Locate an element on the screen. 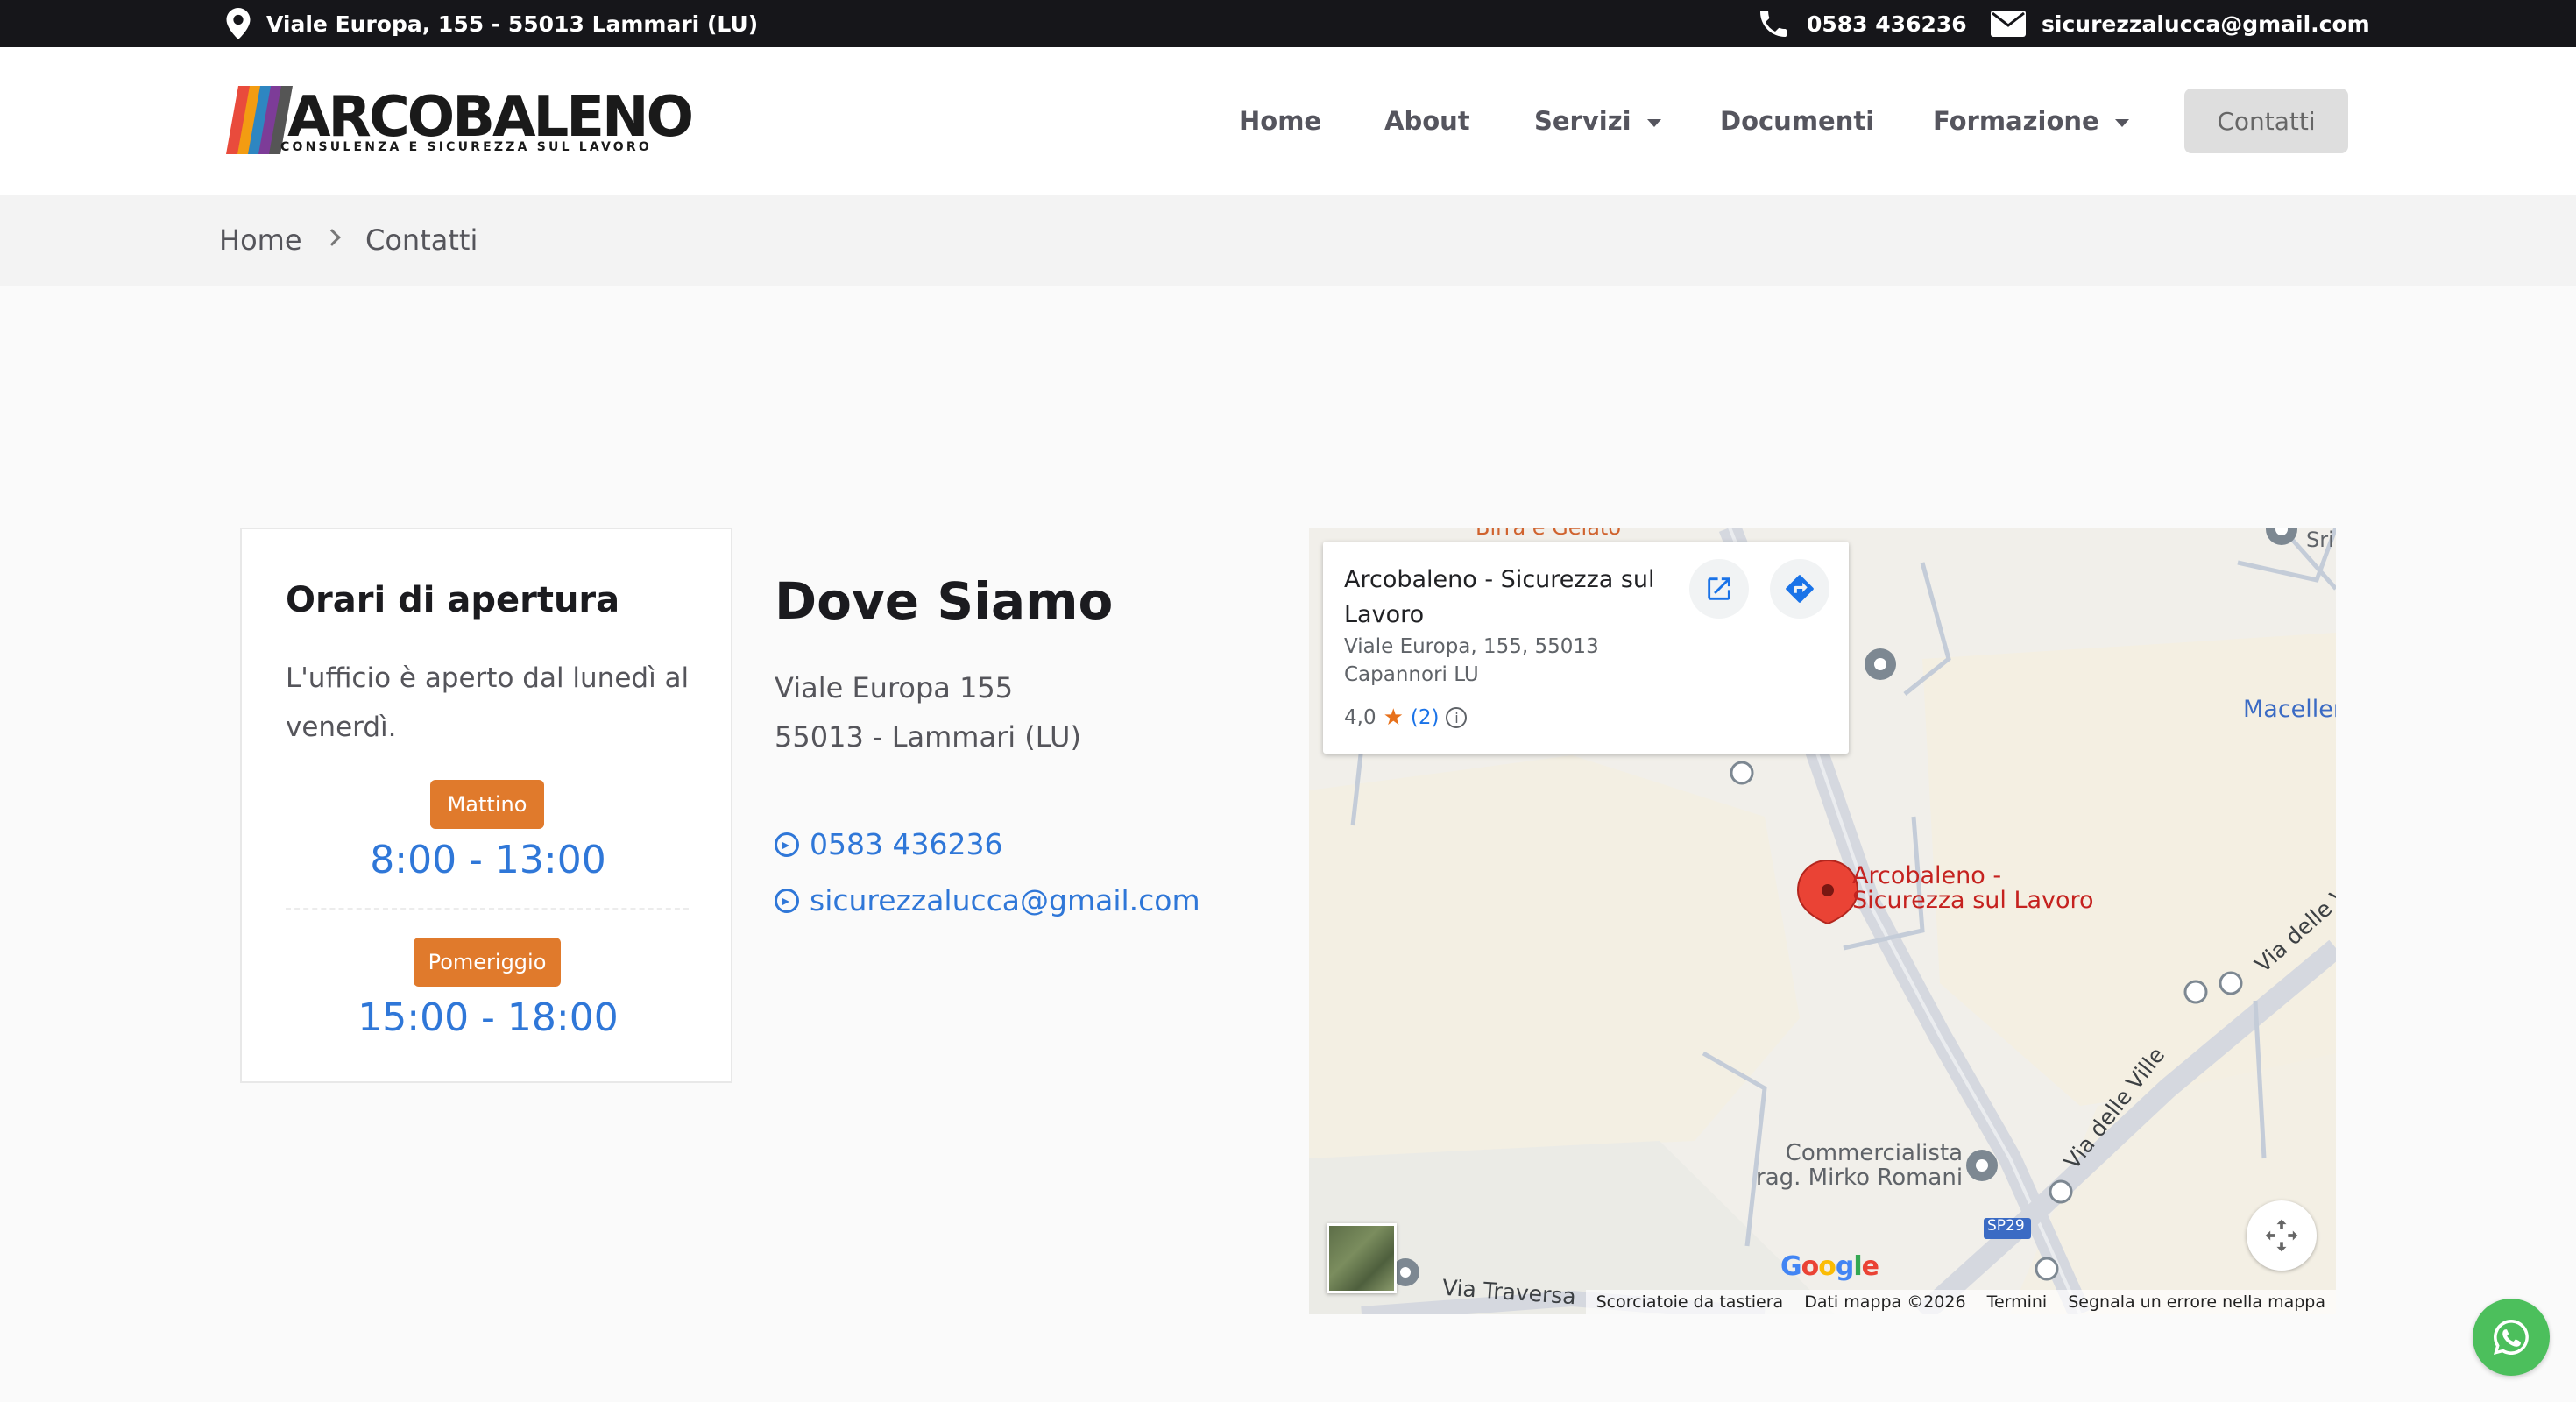  poi-sri: Sri is located at coordinates (2320, 540).